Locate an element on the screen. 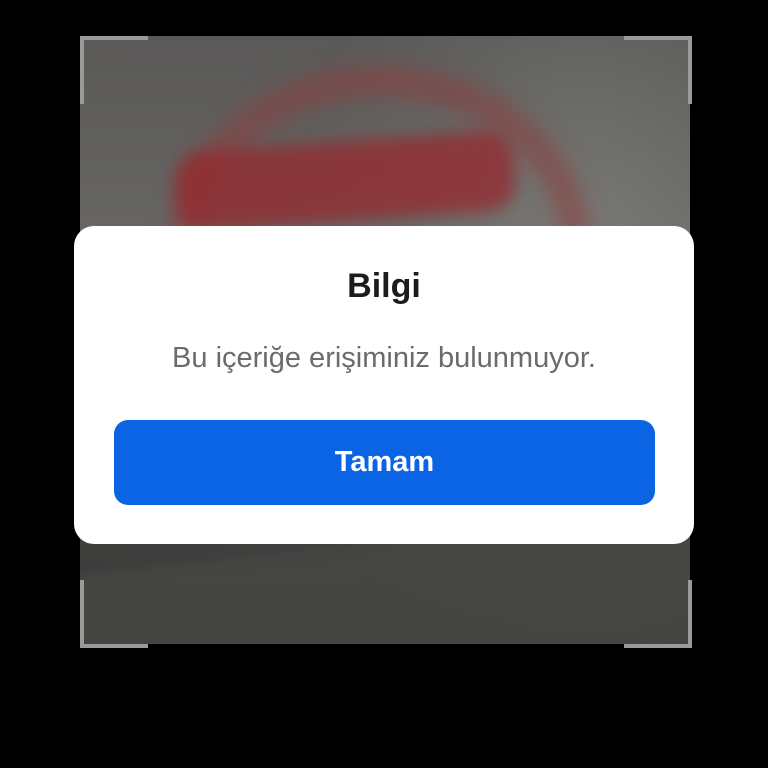 The image size is (768, 768). viewfinder-corner-top-left-icon is located at coordinates (114, 70).